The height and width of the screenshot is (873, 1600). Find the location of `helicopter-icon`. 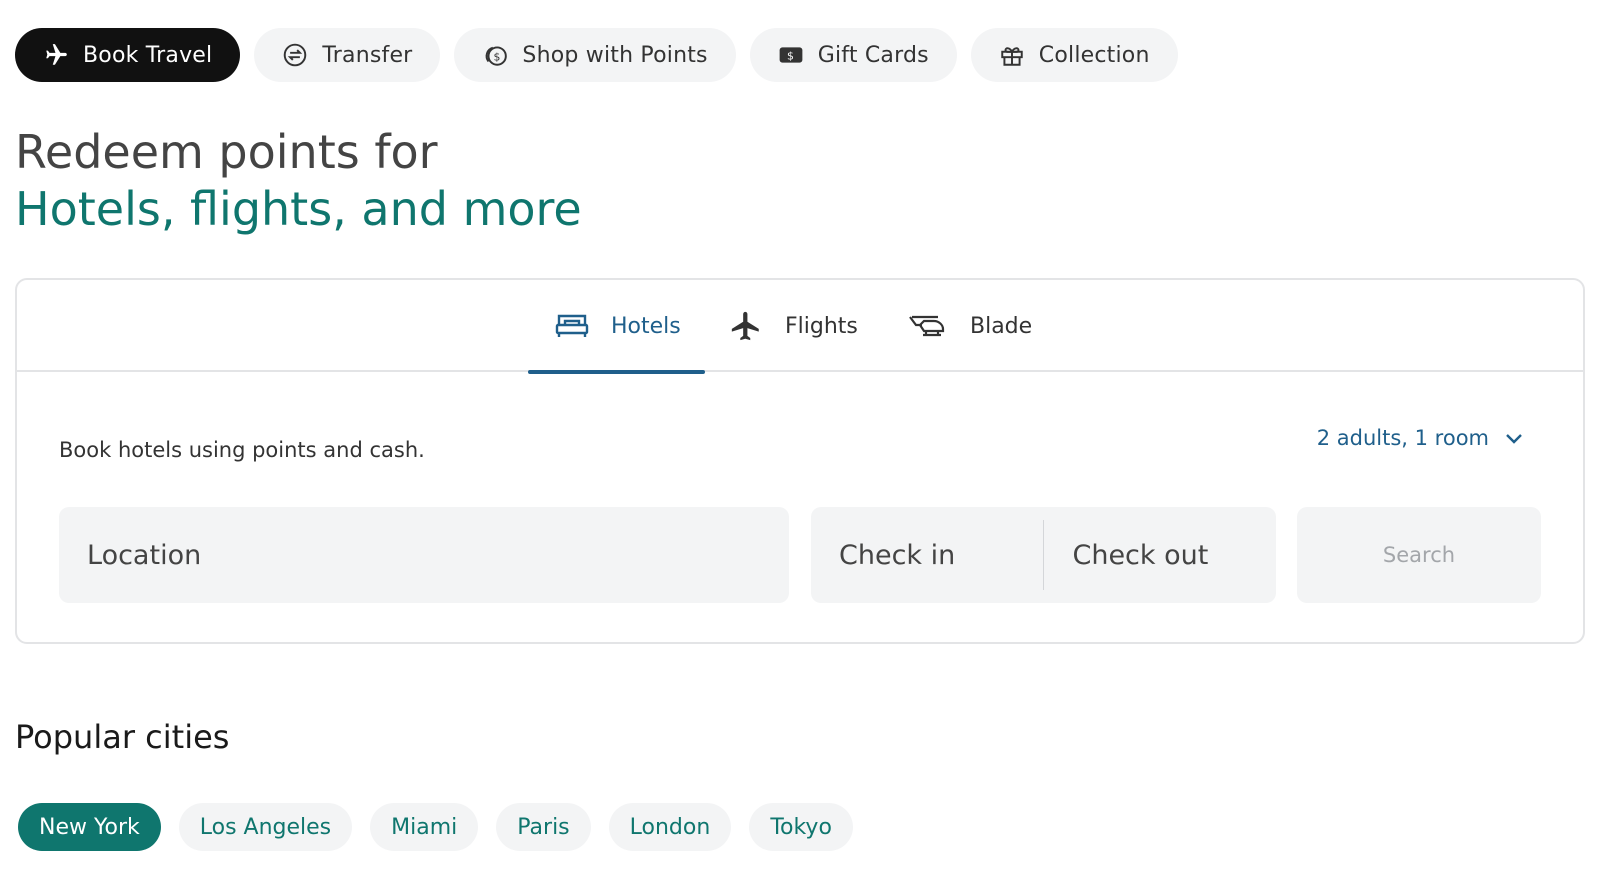

helicopter-icon is located at coordinates (928, 326).